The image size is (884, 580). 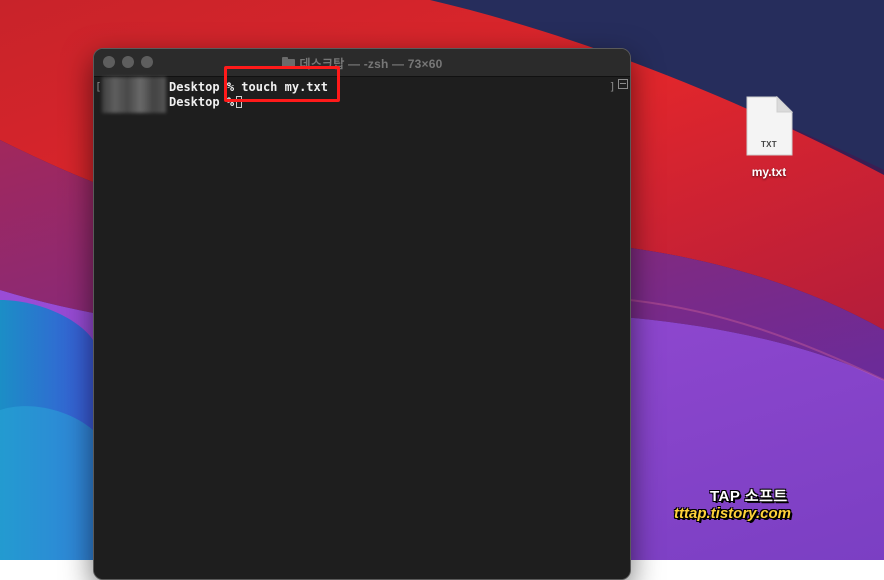 What do you see at coordinates (282, 84) in the screenshot?
I see `command-highlight-box` at bounding box center [282, 84].